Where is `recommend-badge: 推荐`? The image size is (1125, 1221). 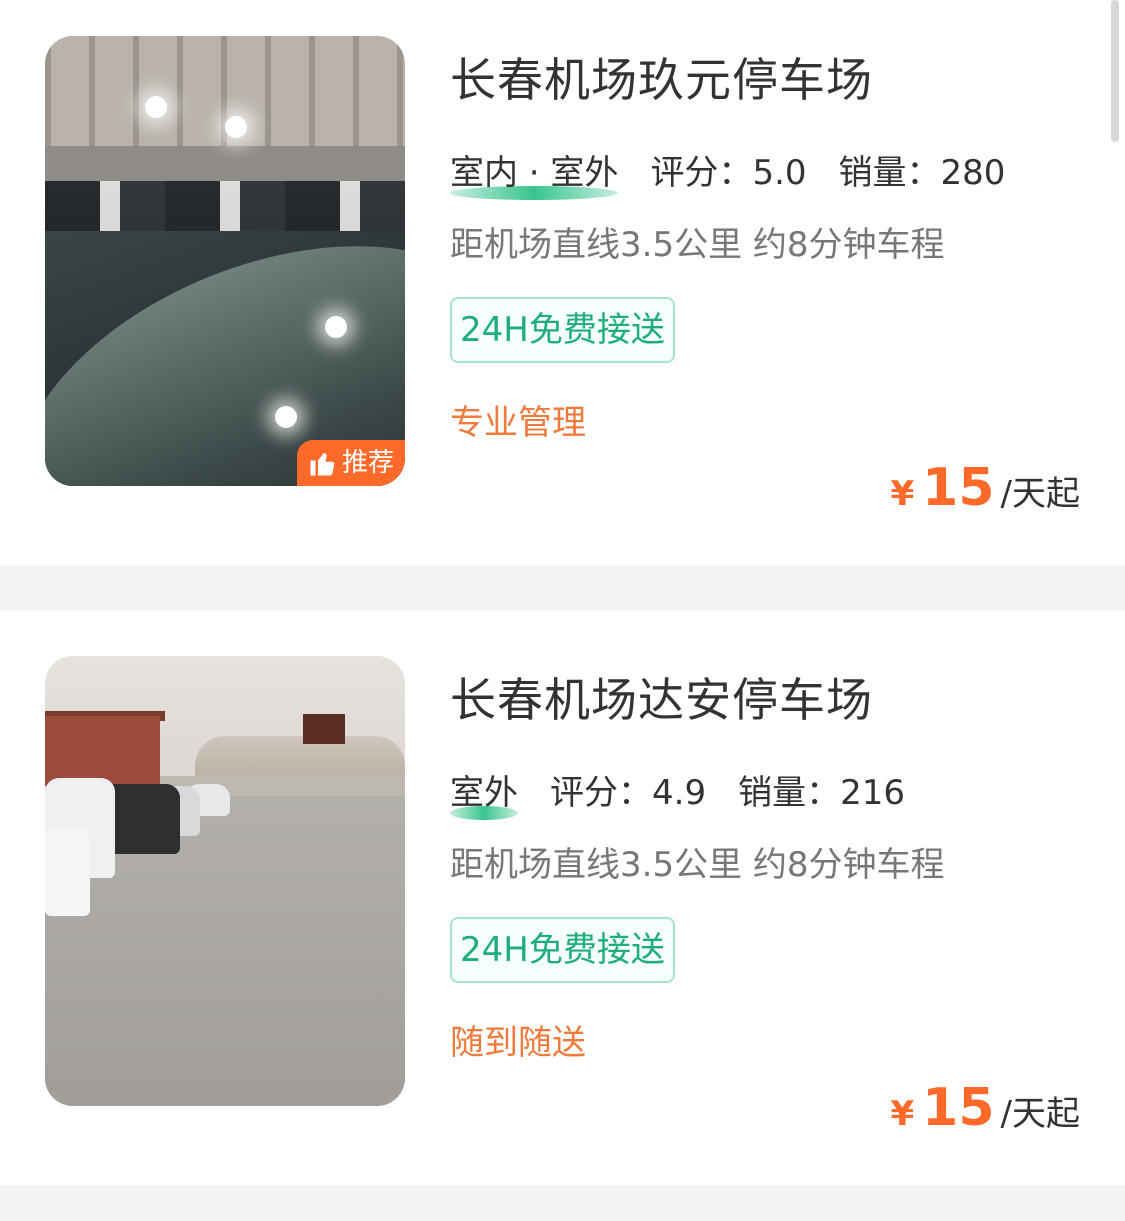
recommend-badge: 推荐 is located at coordinates (351, 463).